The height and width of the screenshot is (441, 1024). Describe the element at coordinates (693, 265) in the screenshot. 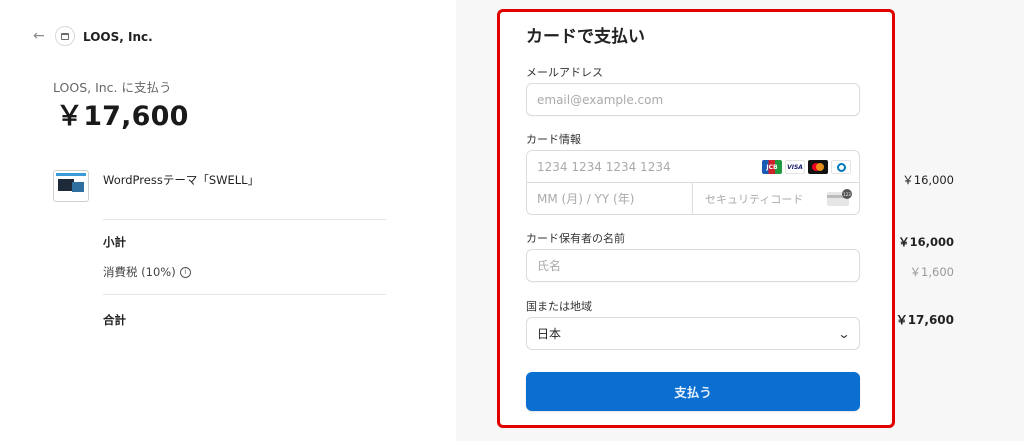

I see `cardholder-name-field: 氏名` at that location.